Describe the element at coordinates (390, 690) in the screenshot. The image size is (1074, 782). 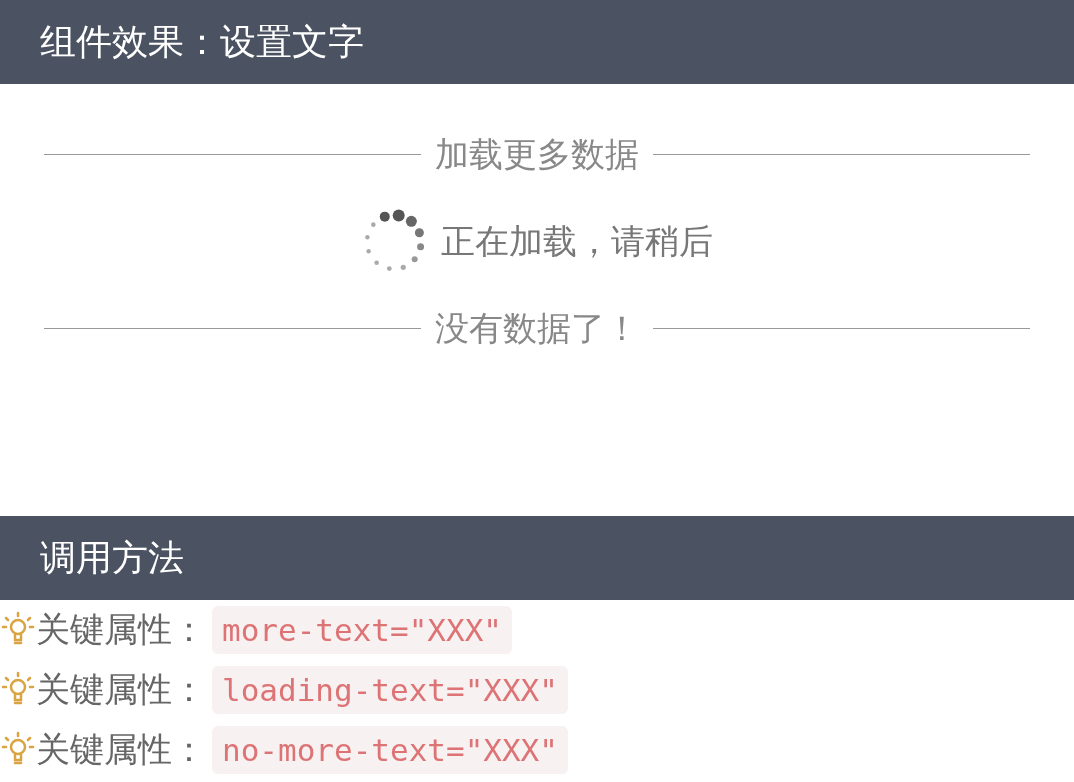
I see `code-snippet: loading-text="XXX"` at that location.